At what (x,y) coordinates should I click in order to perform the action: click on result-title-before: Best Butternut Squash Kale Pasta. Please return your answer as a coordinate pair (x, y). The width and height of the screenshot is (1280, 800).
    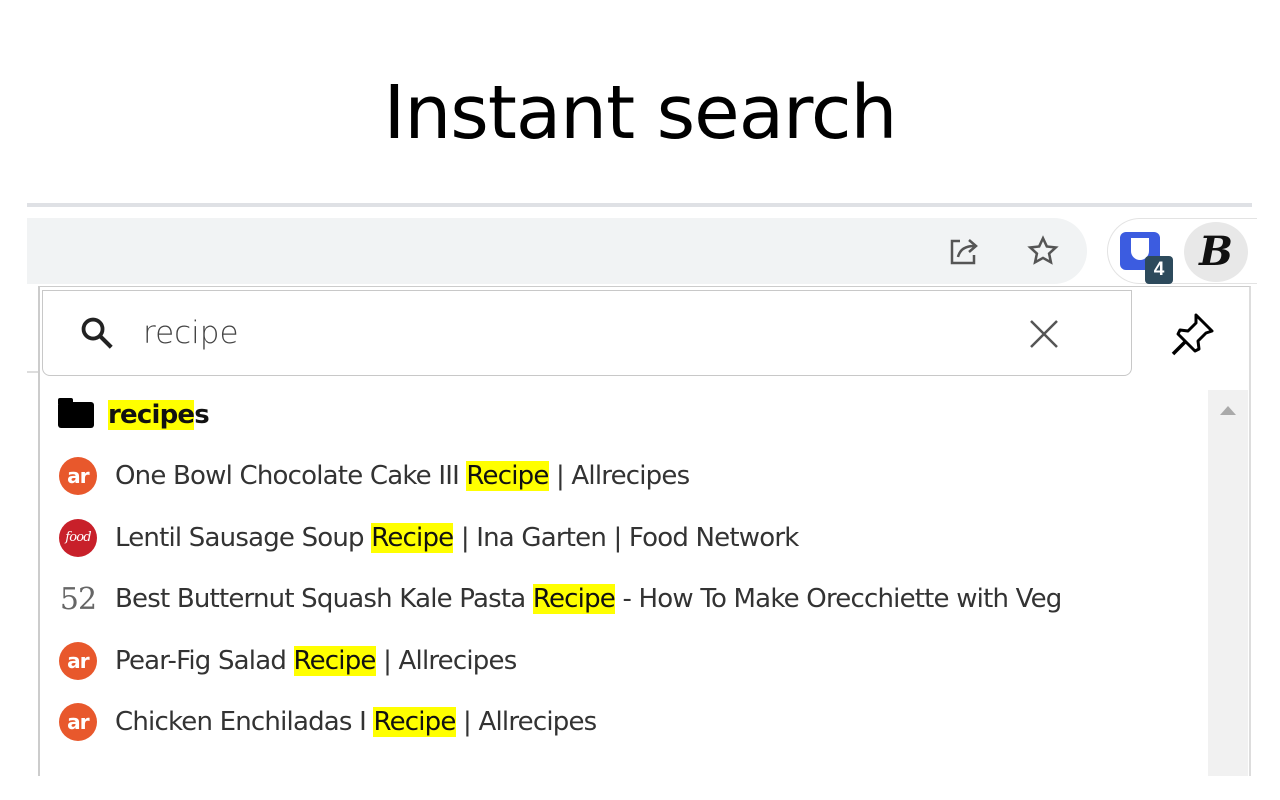
    Looking at the image, I should click on (324, 599).